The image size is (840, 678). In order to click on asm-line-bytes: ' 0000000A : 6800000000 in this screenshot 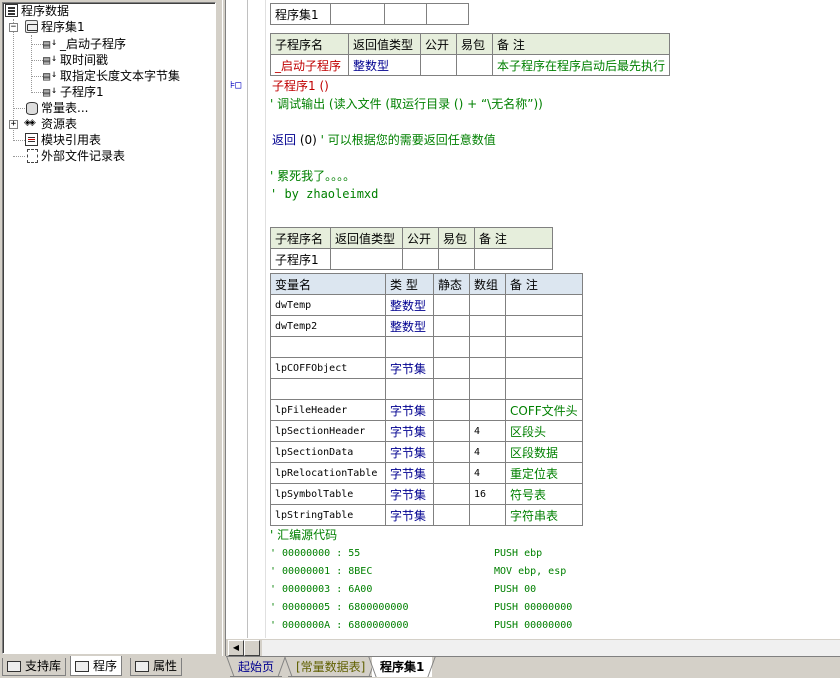, I will do `click(339, 626)`.